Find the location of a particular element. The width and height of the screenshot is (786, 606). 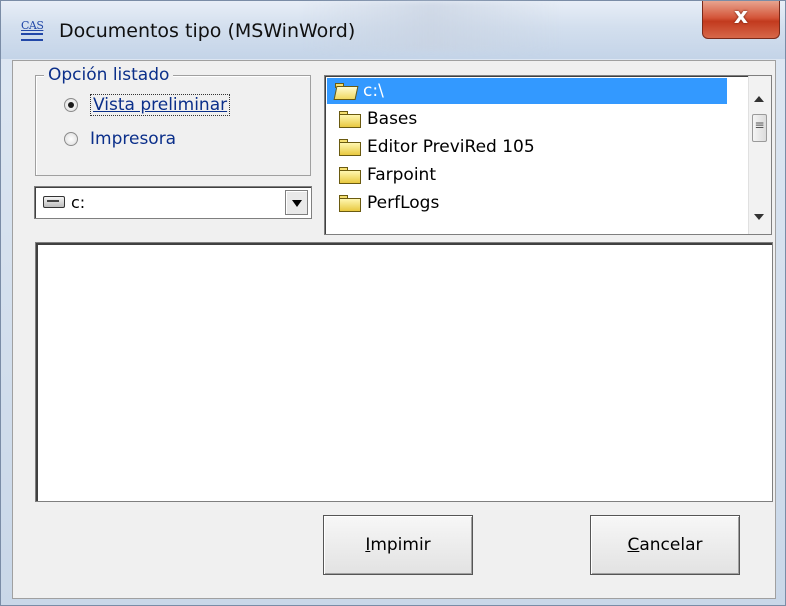

radio-button-printer is located at coordinates (71, 139).